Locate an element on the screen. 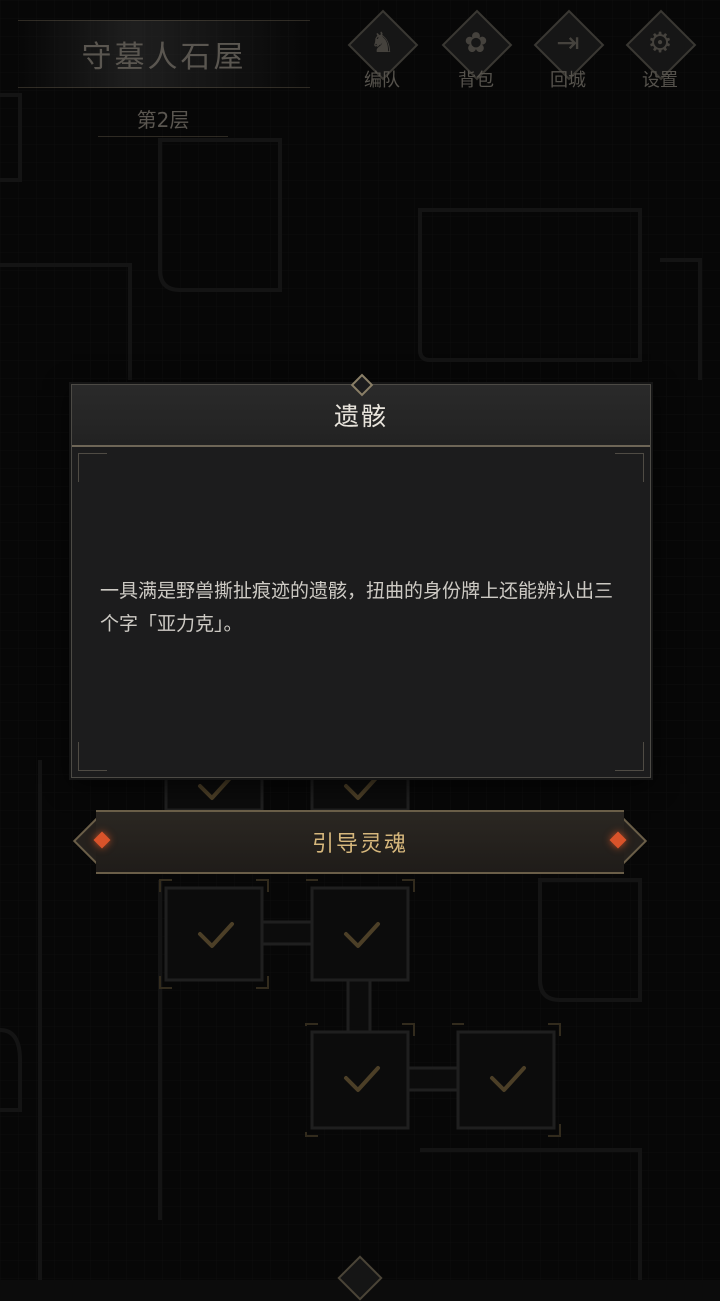  guide-soul-bar: 引导灵魂 is located at coordinates (360, 842).